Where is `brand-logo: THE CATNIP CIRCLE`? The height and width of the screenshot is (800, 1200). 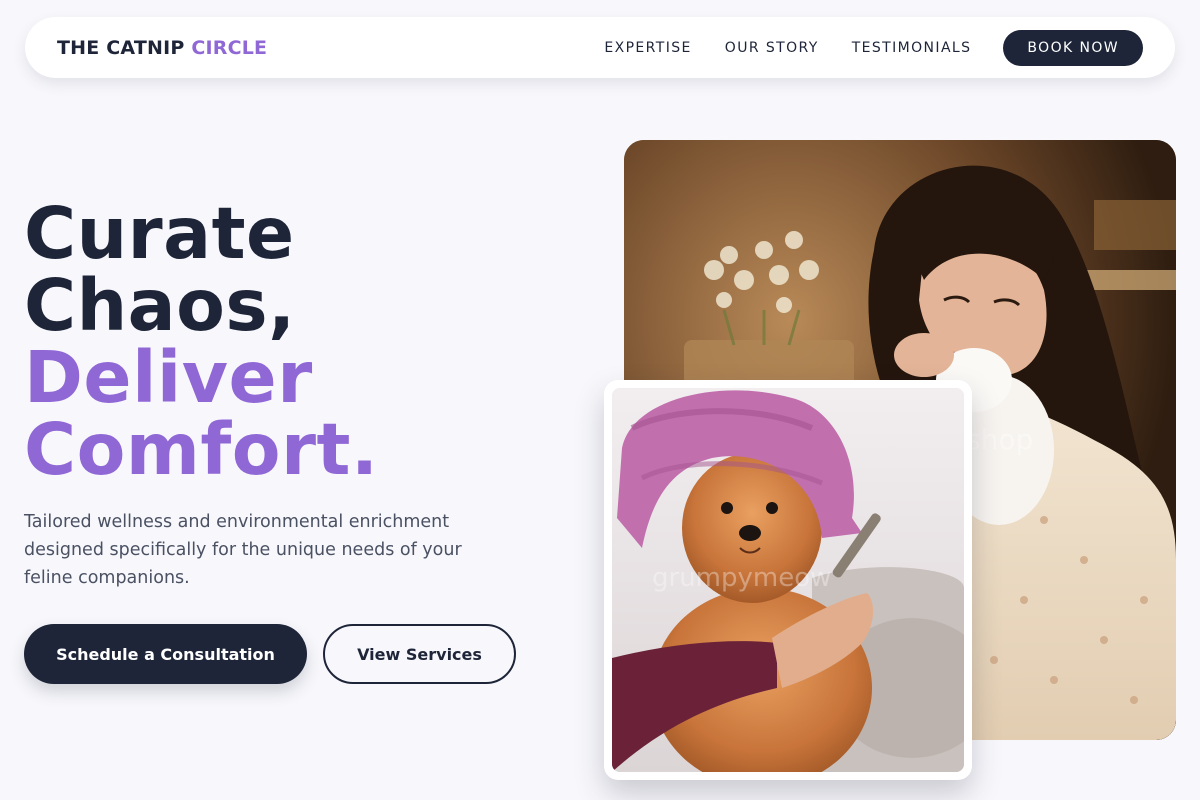
brand-logo: THE CATNIP CIRCLE is located at coordinates (162, 48).